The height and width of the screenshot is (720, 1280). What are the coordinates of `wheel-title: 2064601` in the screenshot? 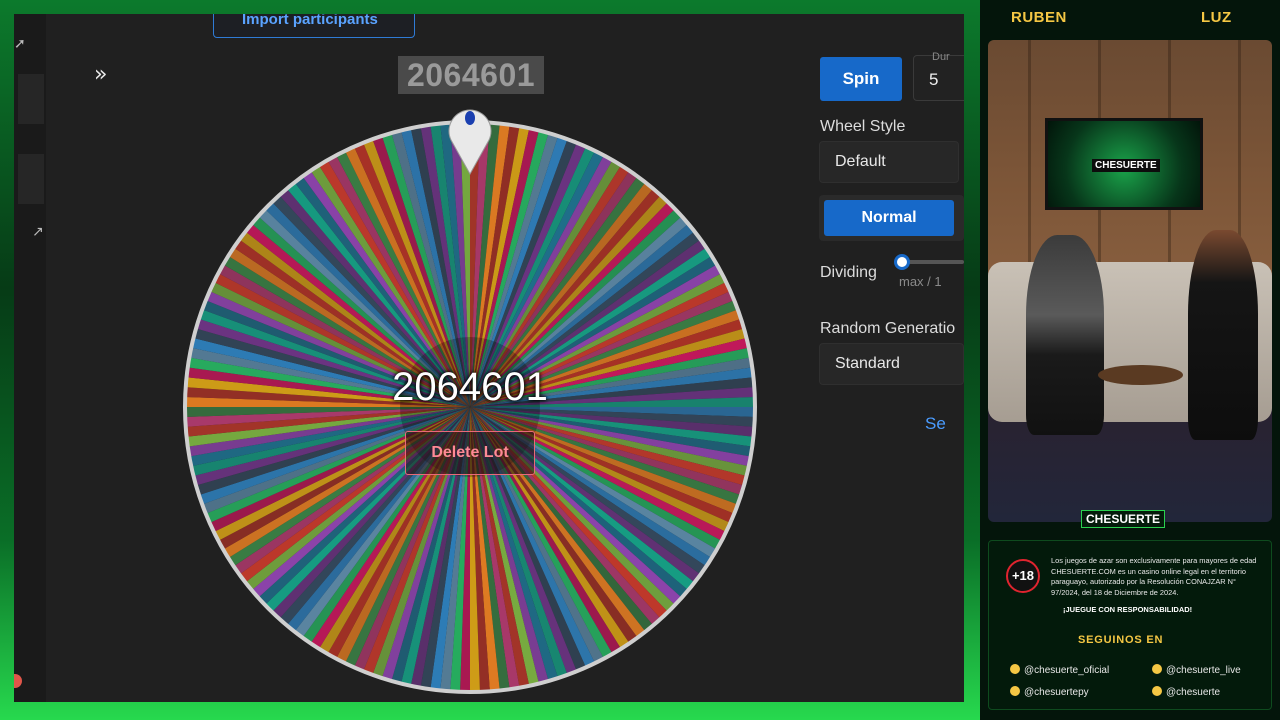 It's located at (471, 75).